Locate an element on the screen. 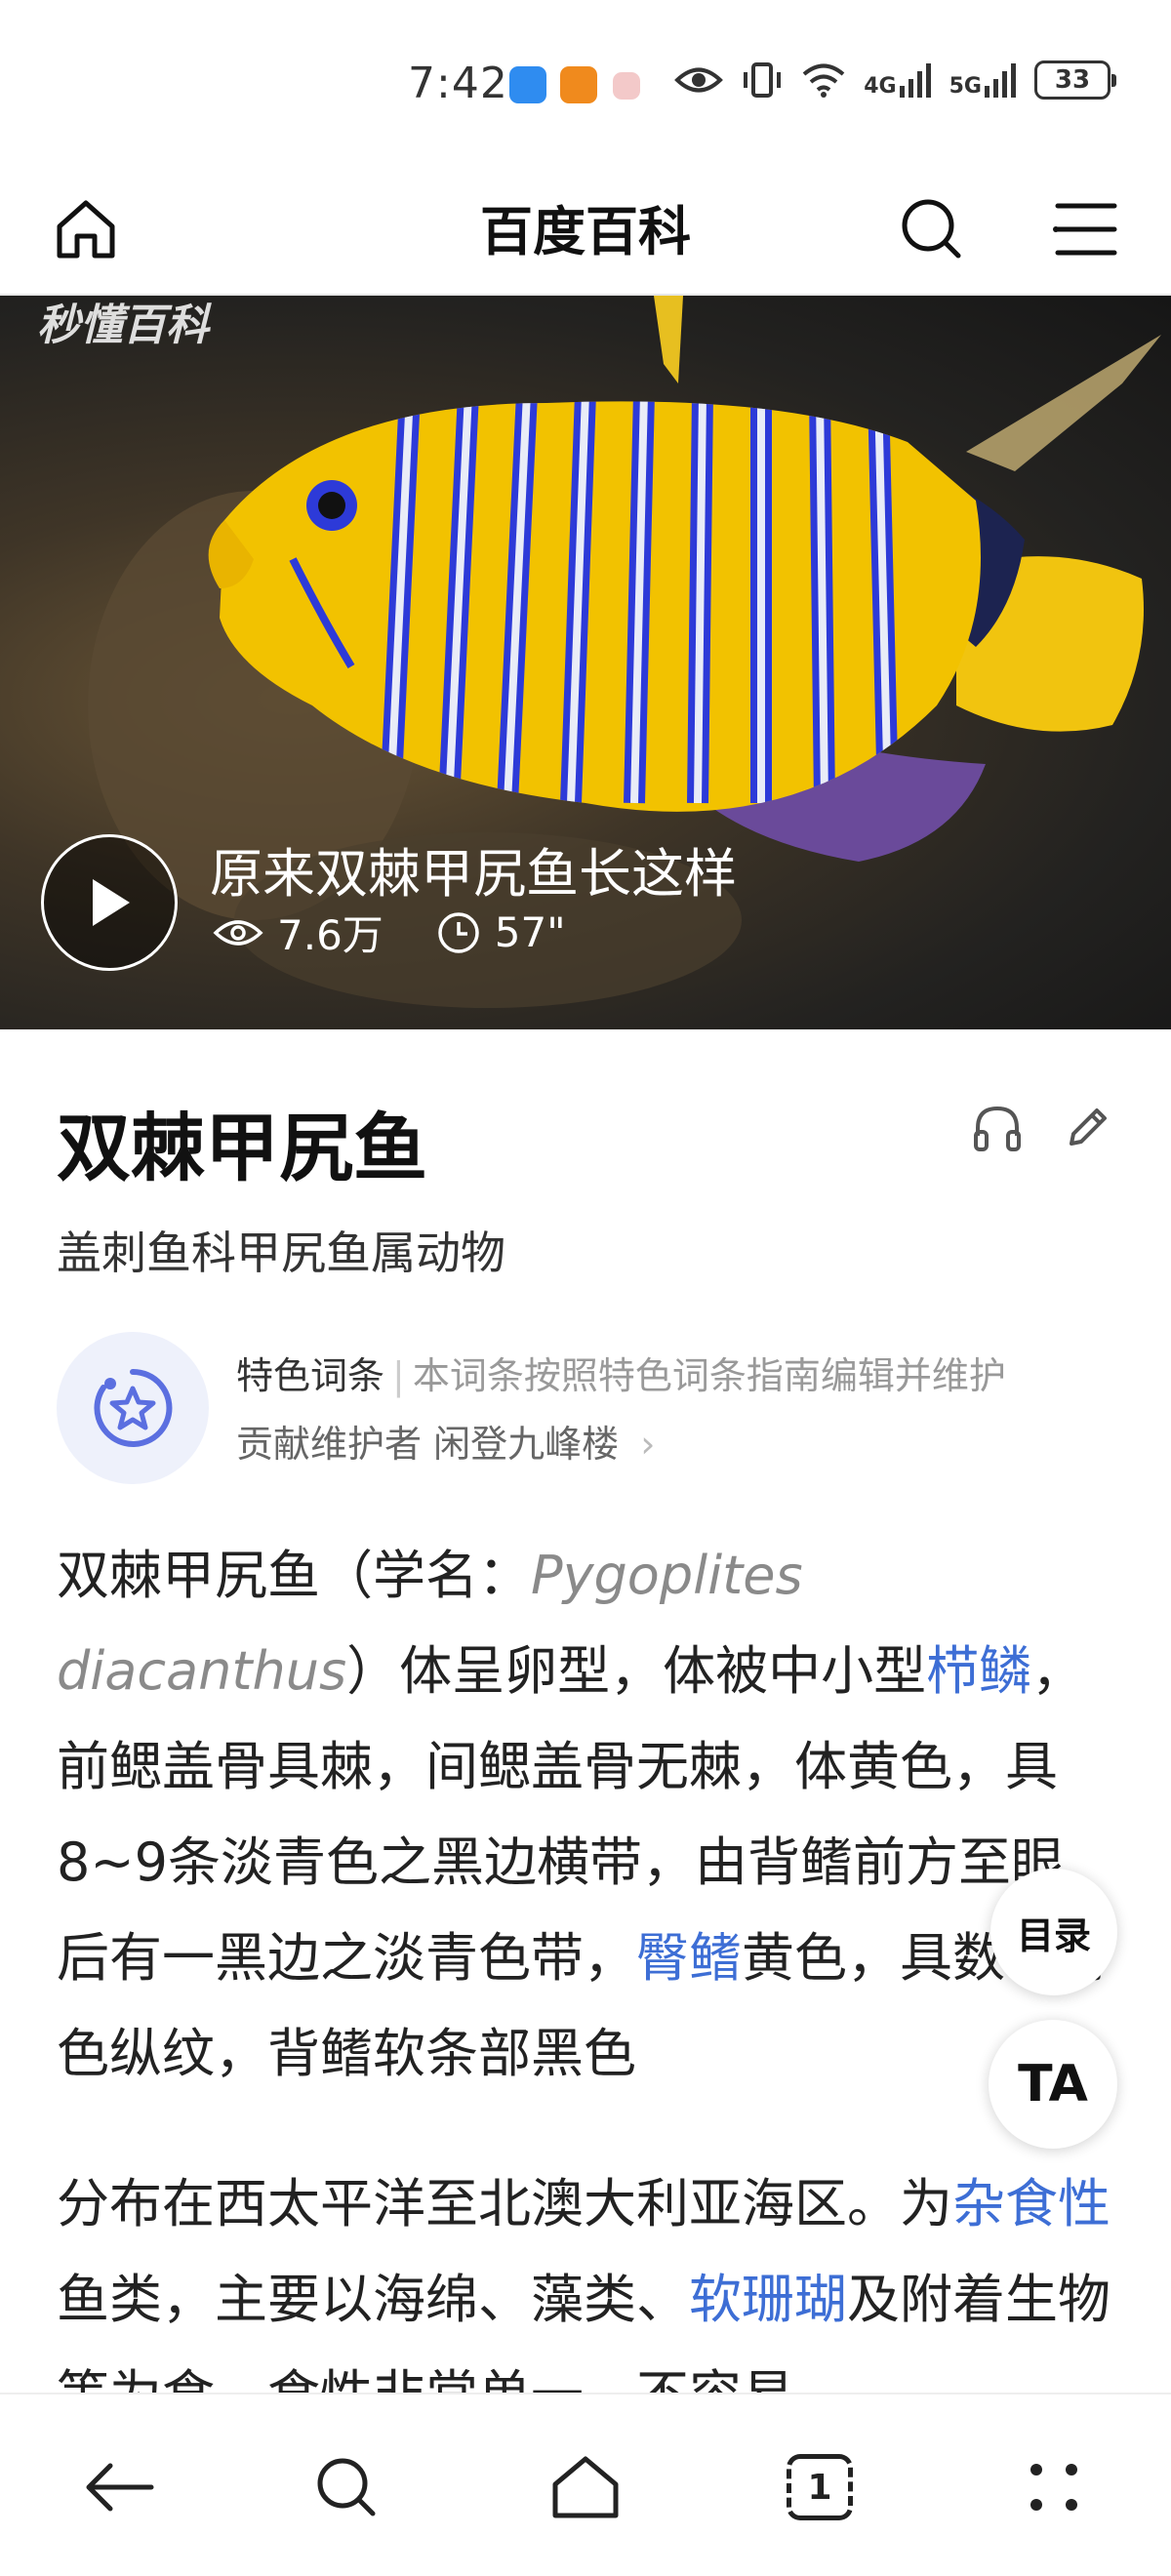 The height and width of the screenshot is (2576, 1171). edit-pencil-icon is located at coordinates (1087, 1128).